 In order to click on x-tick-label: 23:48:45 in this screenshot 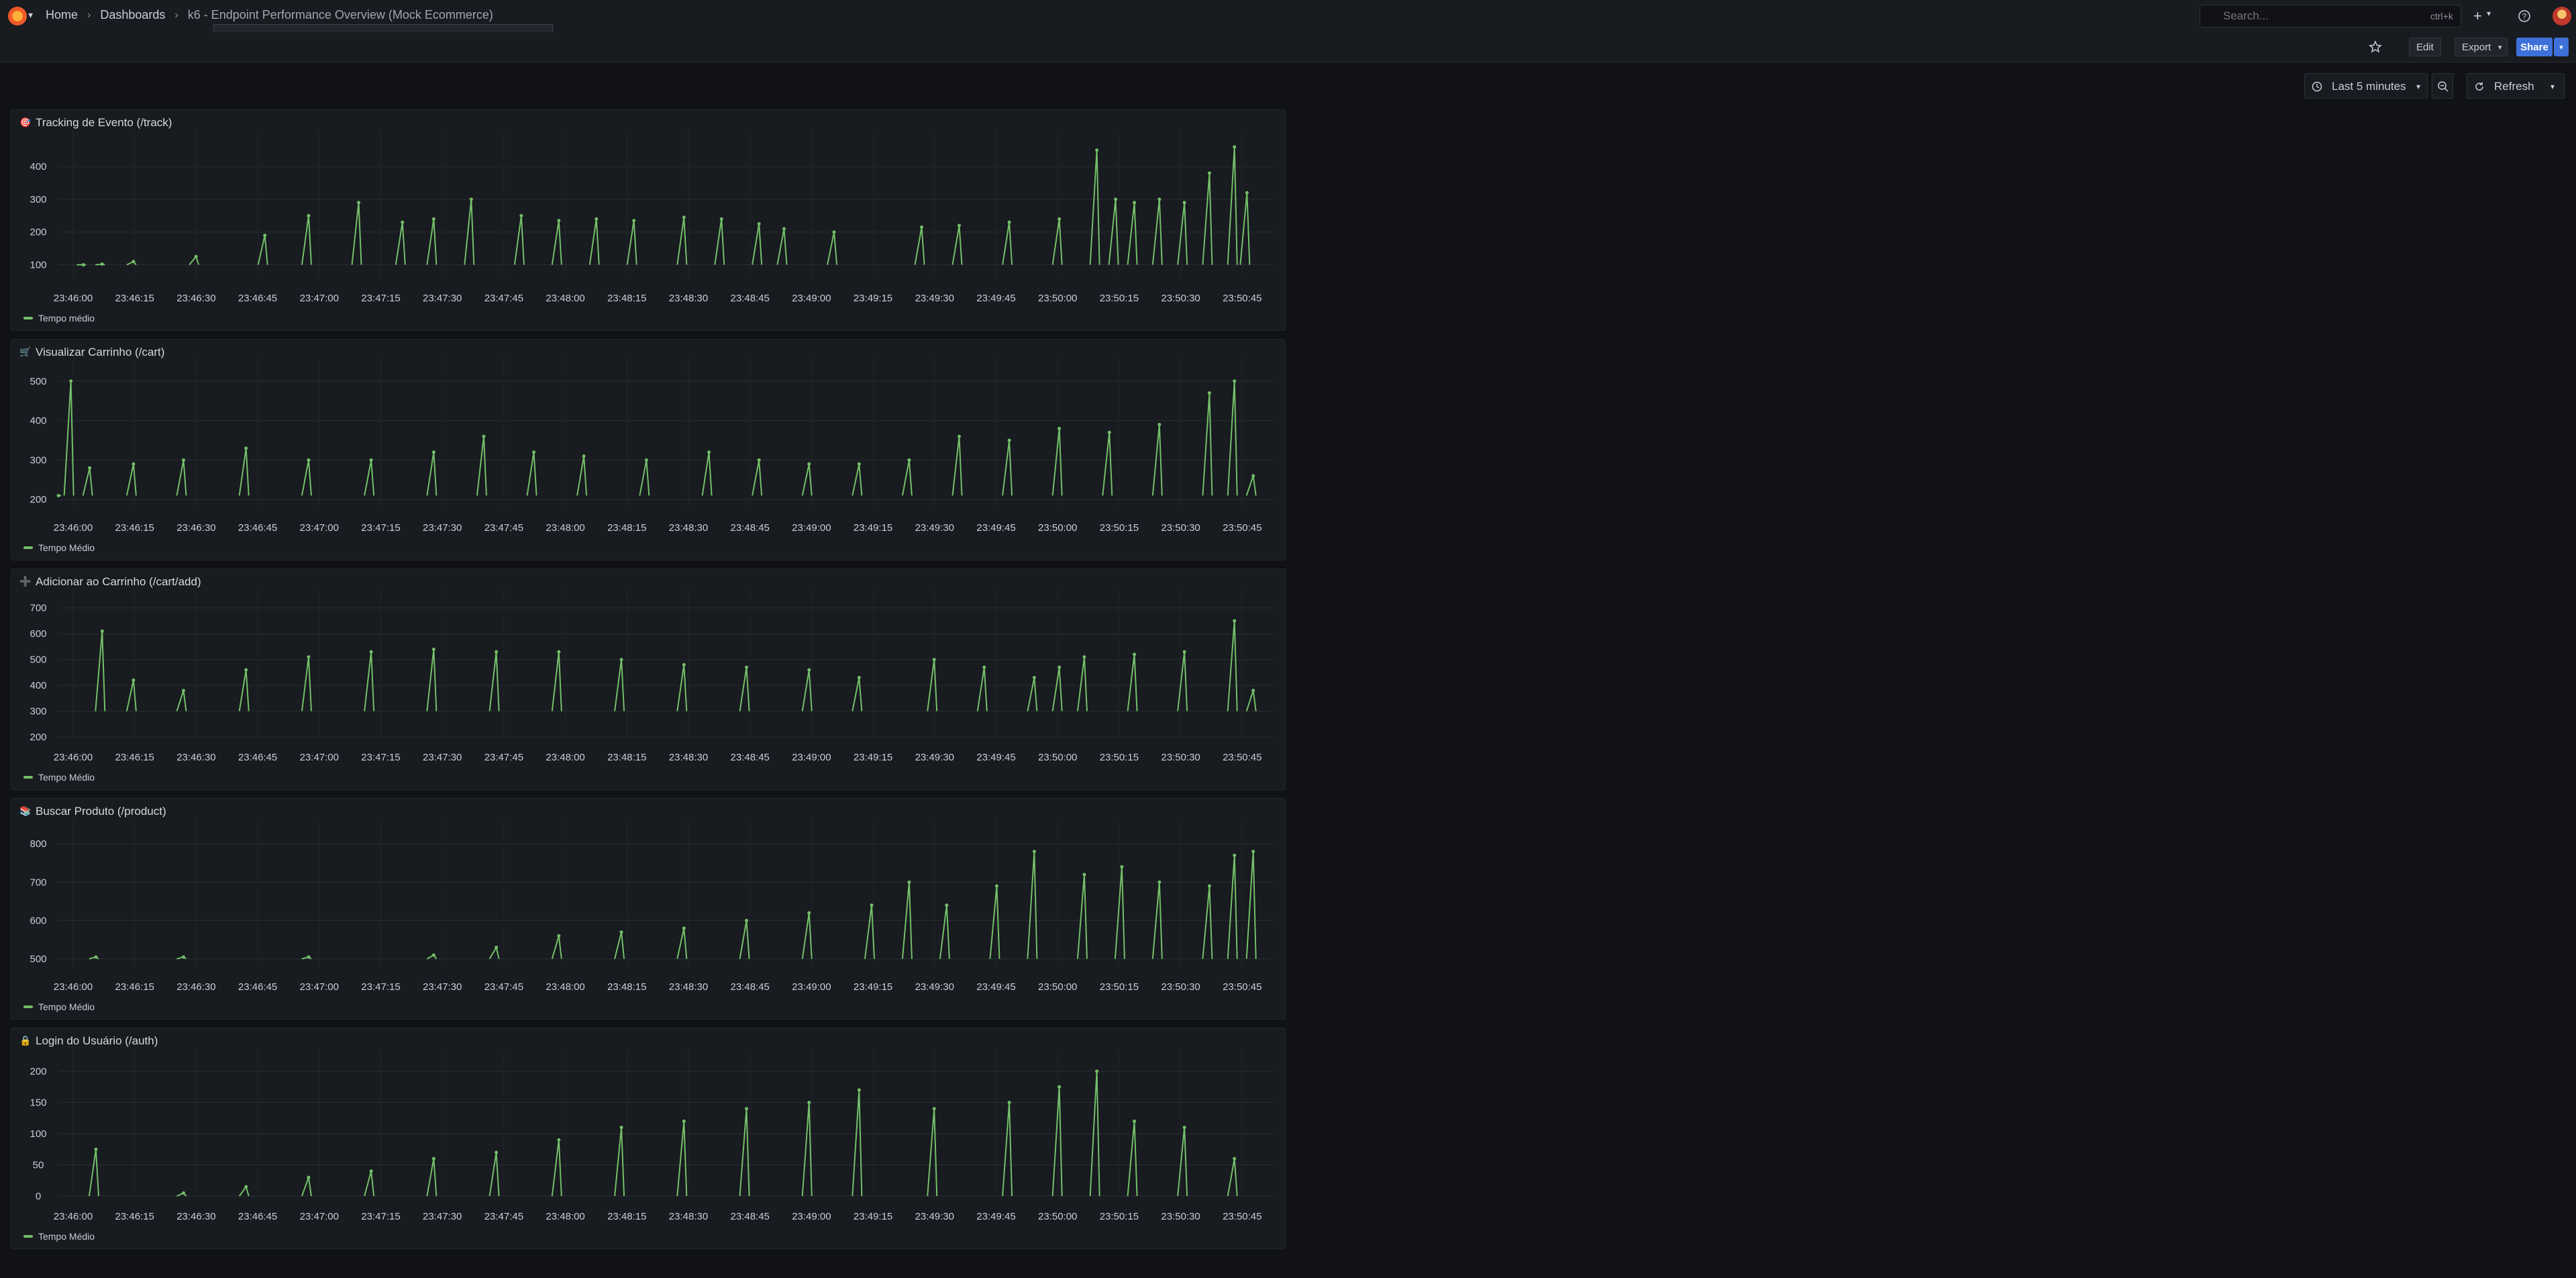, I will do `click(750, 757)`.